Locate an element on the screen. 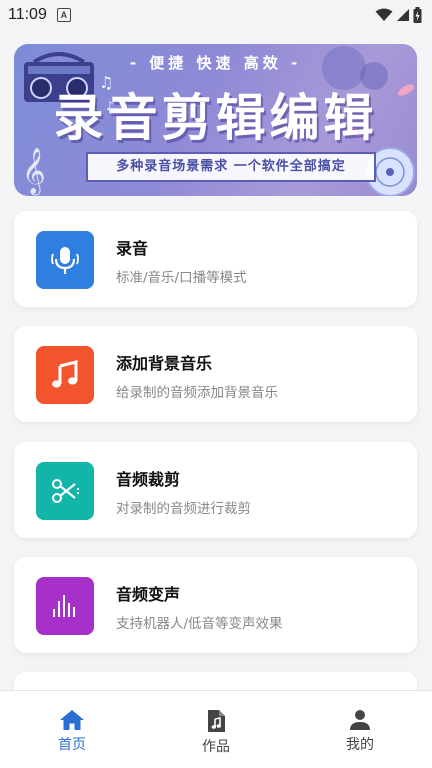  card-description: 给录制的音频添加背景音乐 is located at coordinates (197, 393).